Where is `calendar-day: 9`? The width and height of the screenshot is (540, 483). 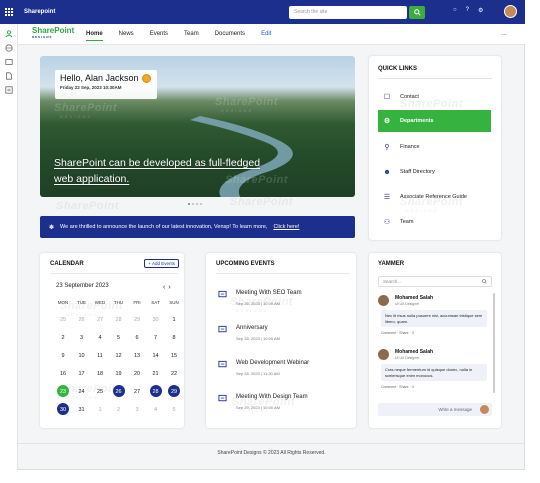 calendar-day: 9 is located at coordinates (63, 356).